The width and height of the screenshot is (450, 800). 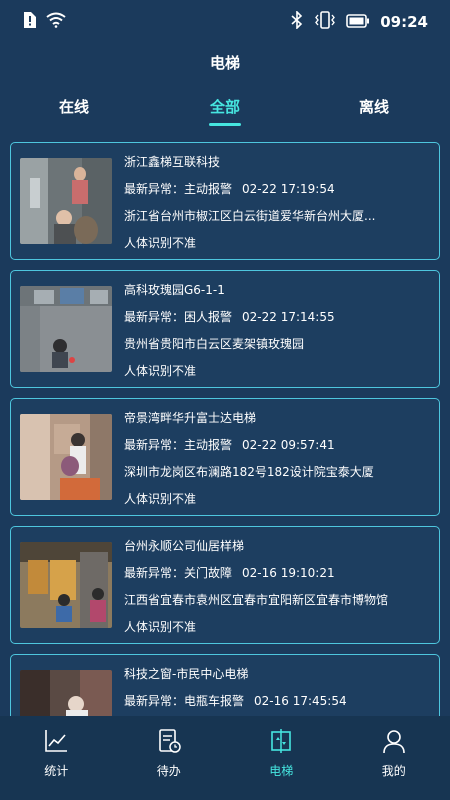 I want to click on vibrate-icon, so click(x=325, y=22).